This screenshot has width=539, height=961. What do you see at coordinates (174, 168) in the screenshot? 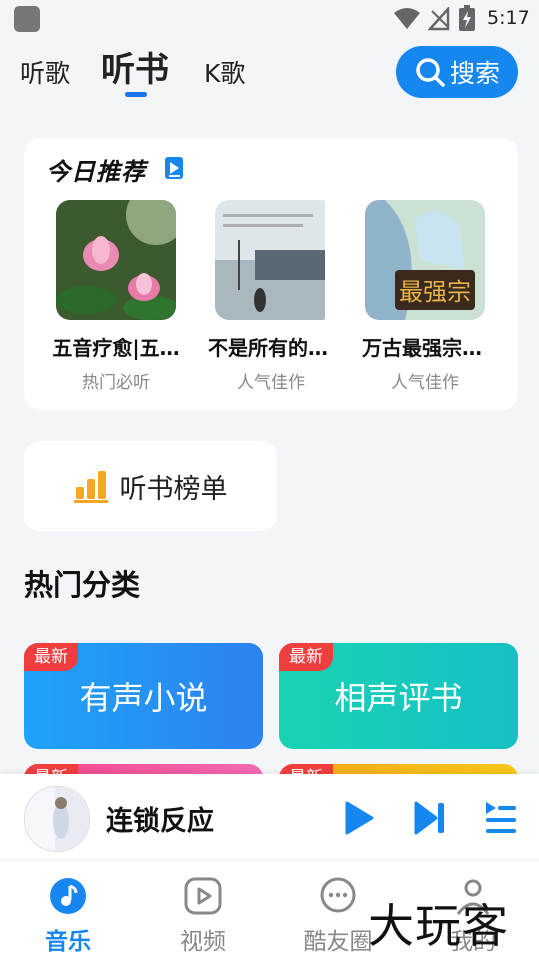
I see `recommend-play-icon` at bounding box center [174, 168].